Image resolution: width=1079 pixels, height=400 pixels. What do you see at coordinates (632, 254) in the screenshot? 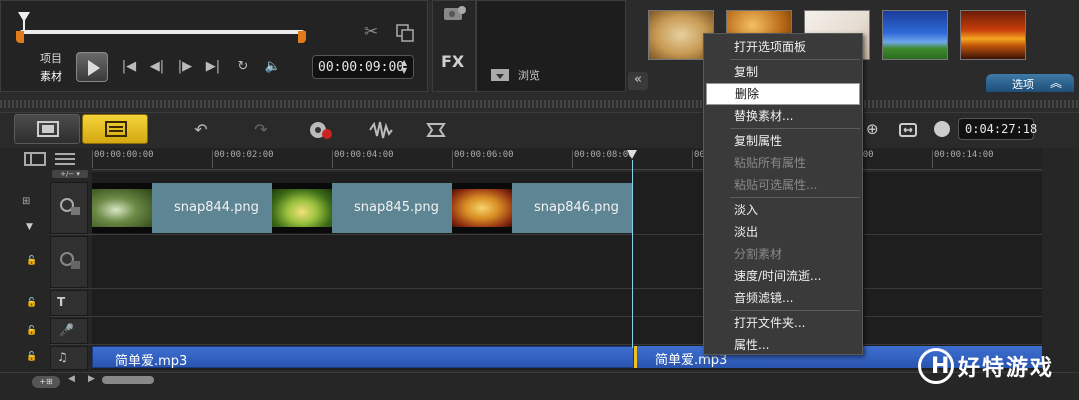
I see `timeline-playhead-line` at bounding box center [632, 254].